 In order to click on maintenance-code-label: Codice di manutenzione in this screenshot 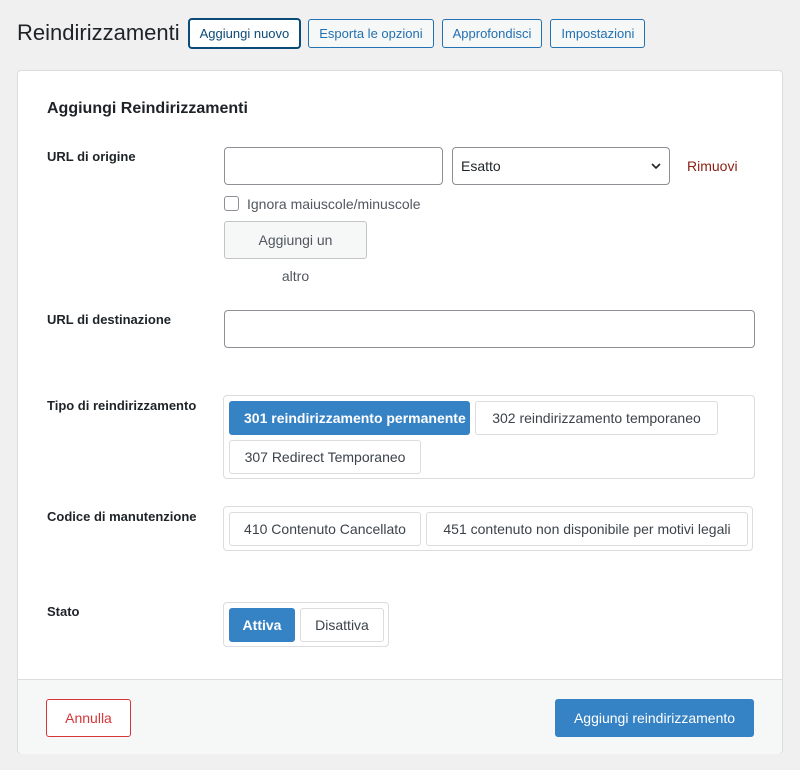, I will do `click(122, 516)`.